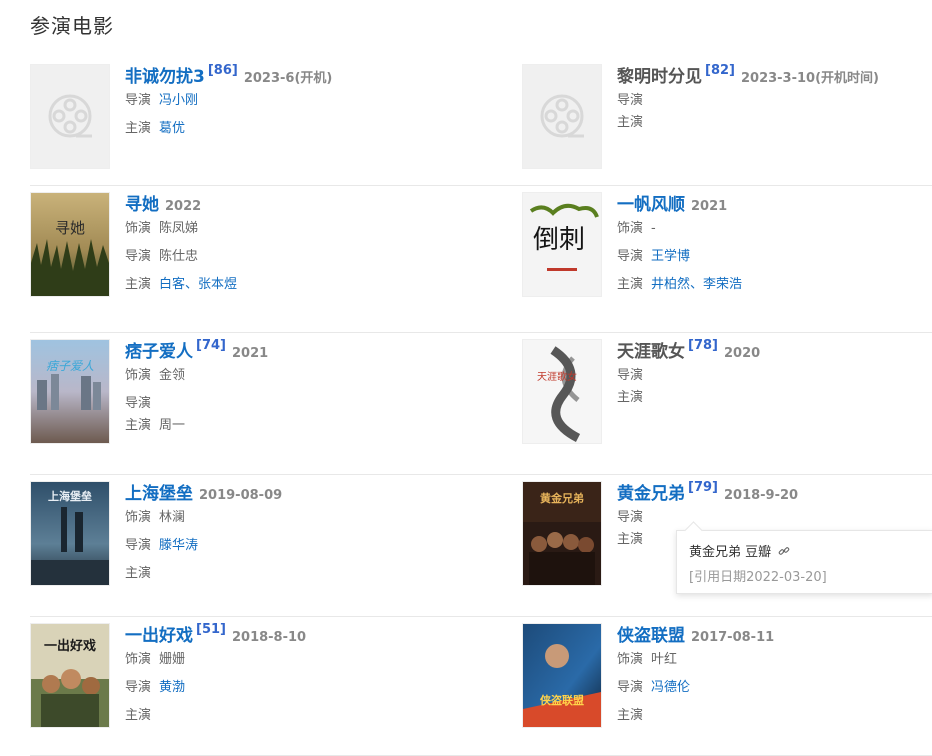 Image resolution: width=932 pixels, height=756 pixels. I want to click on role-line: 饰演 金领, so click(282, 379).